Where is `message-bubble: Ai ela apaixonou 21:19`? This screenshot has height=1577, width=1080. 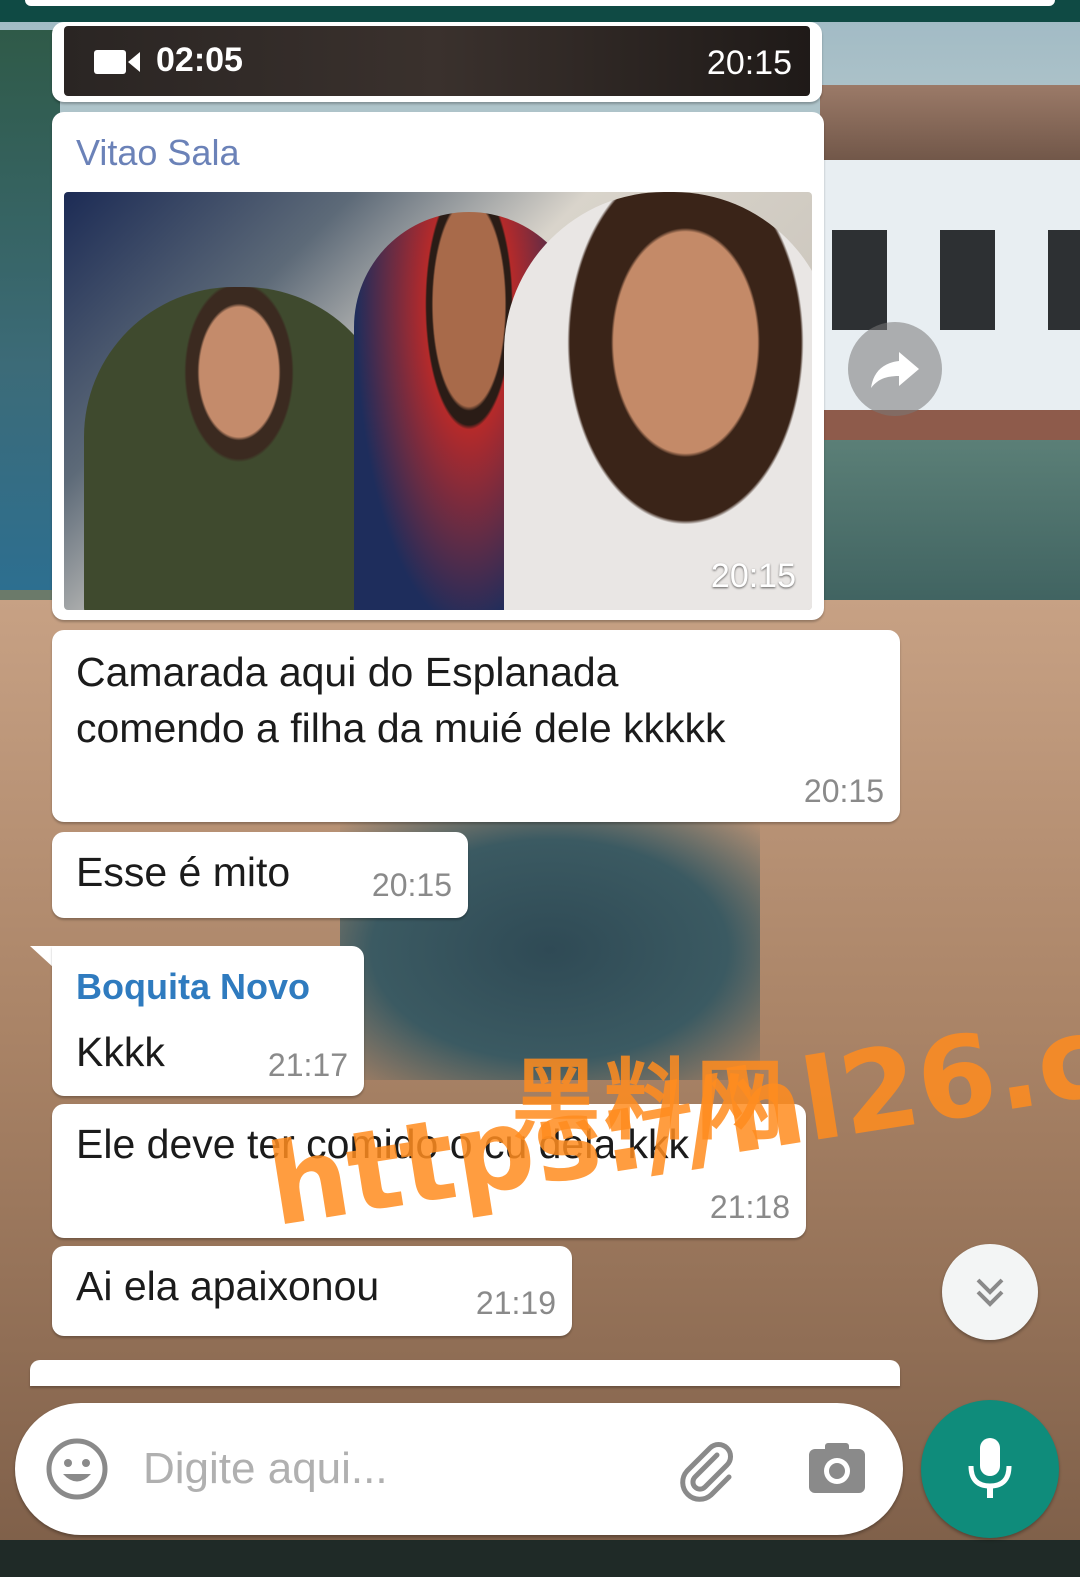 message-bubble: Ai ela apaixonou 21:19 is located at coordinates (312, 1291).